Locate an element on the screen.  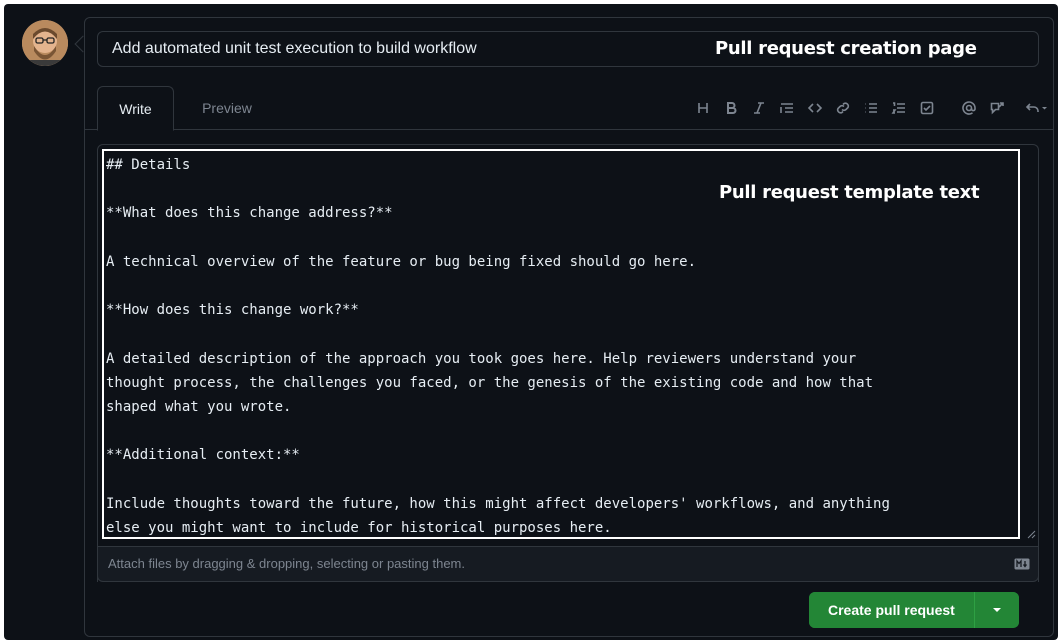
create-pr-button-group: Create pull request is located at coordinates (914, 610).